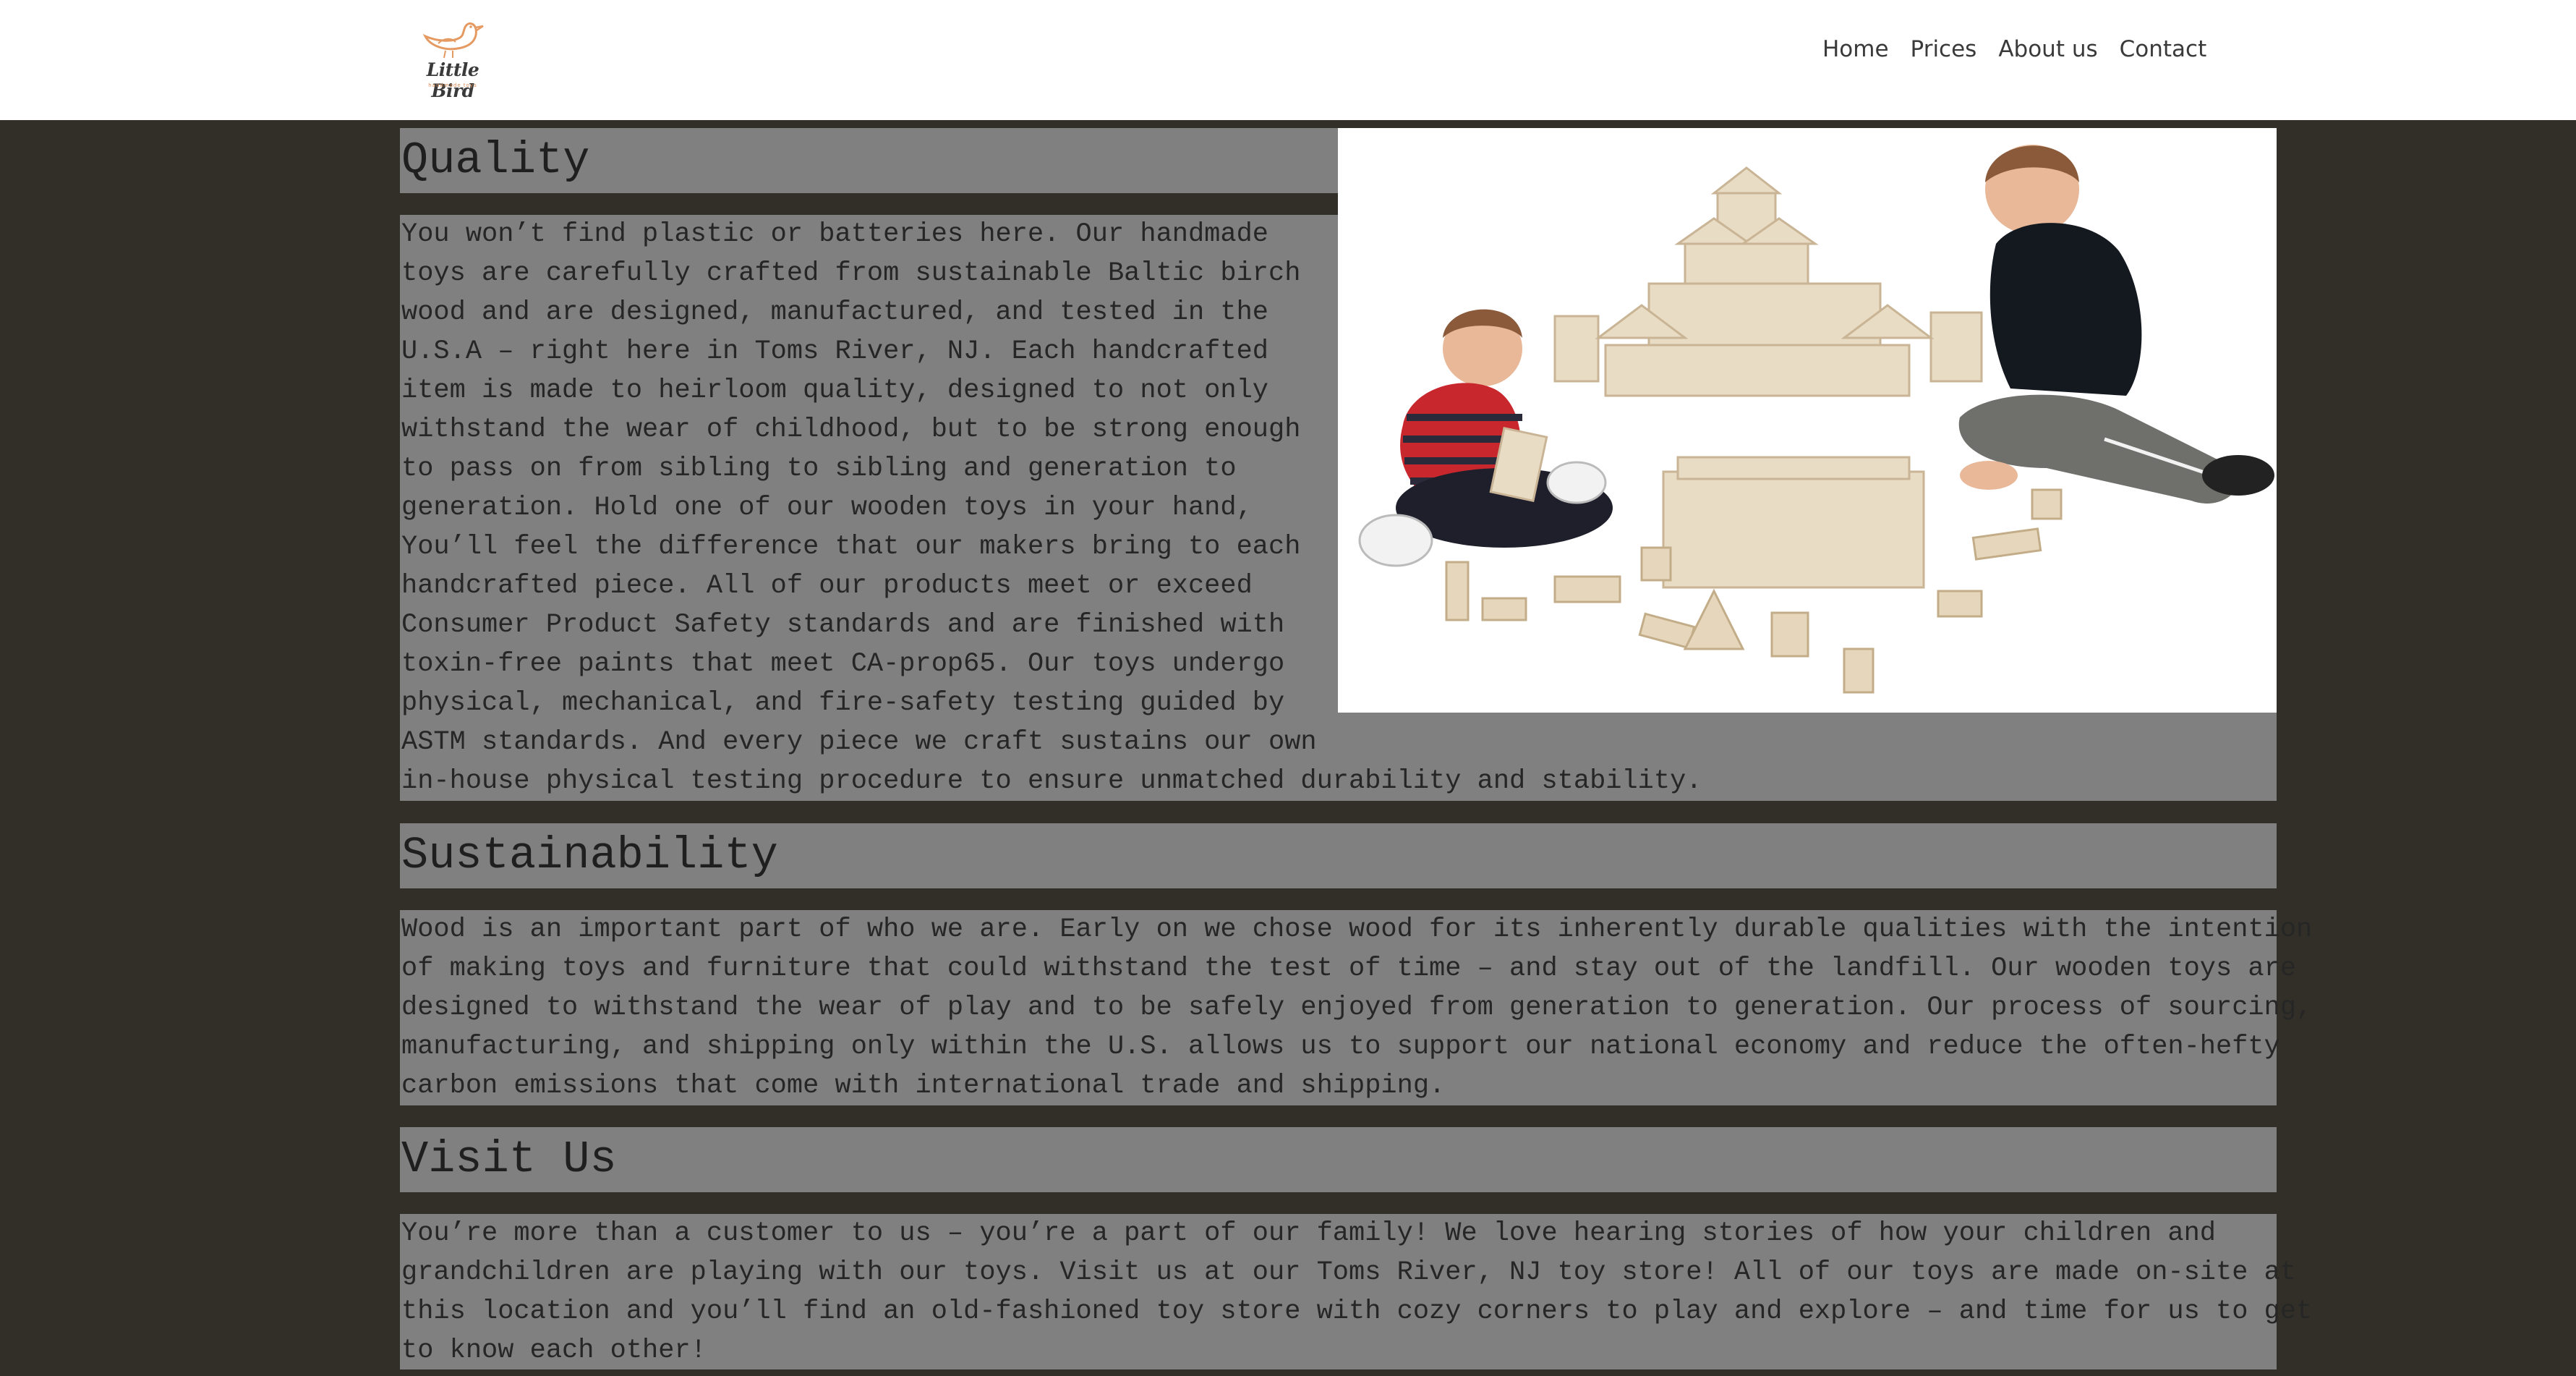 The width and height of the screenshot is (2576, 1376). What do you see at coordinates (589, 855) in the screenshot?
I see `sustainability-heading: Sustainability` at bounding box center [589, 855].